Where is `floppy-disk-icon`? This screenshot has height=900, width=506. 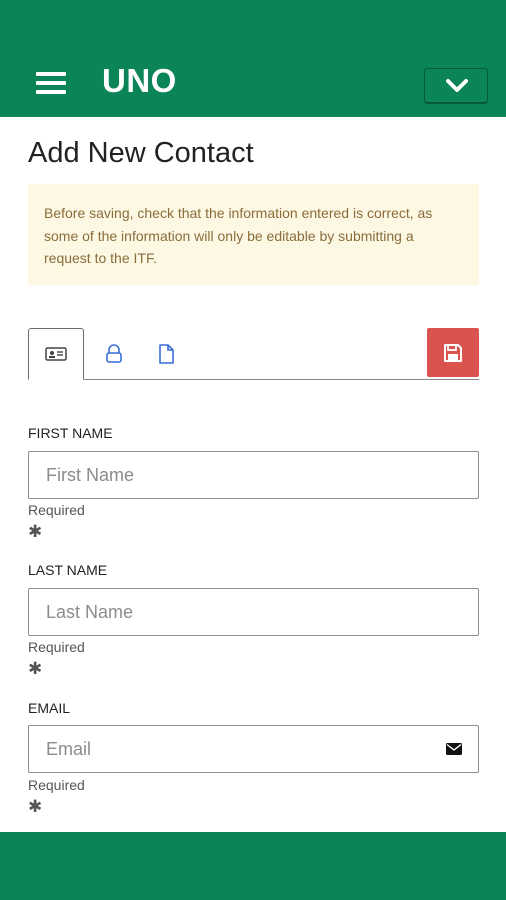 floppy-disk-icon is located at coordinates (453, 353).